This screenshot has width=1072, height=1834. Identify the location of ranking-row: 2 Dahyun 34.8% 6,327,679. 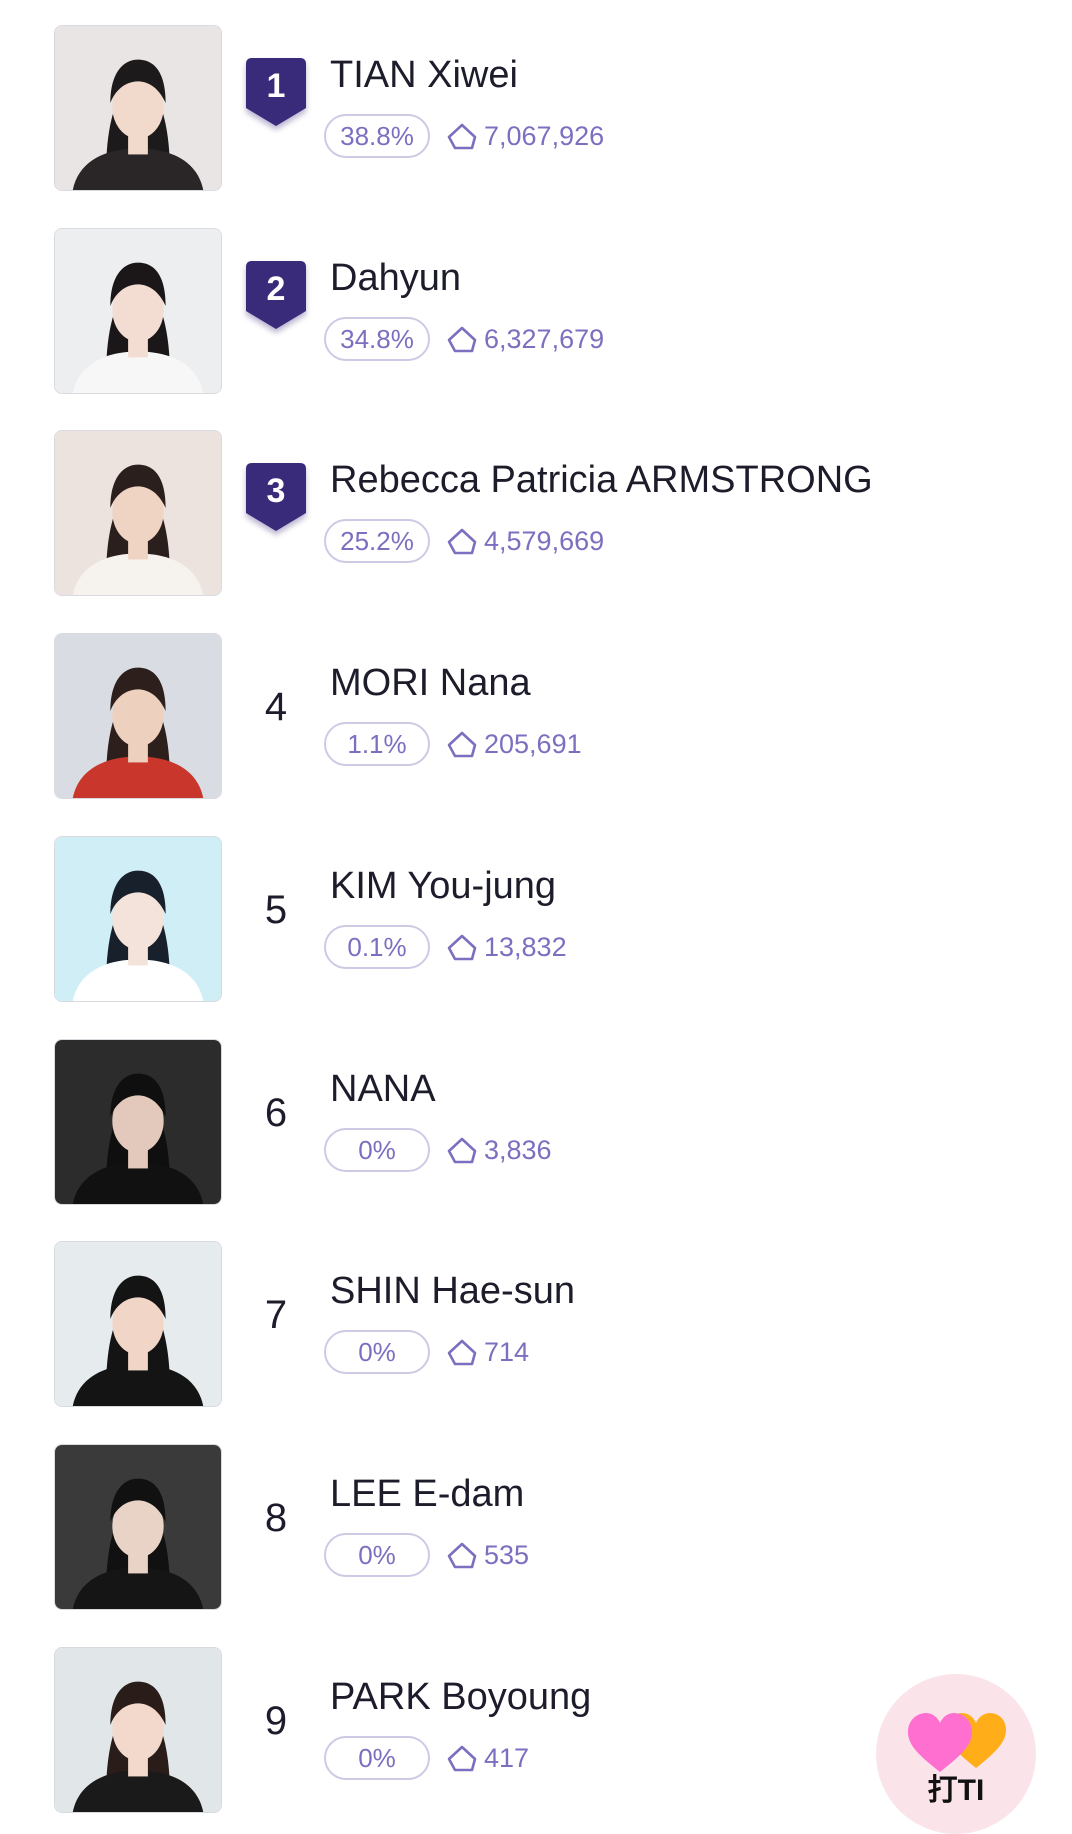
(536, 304).